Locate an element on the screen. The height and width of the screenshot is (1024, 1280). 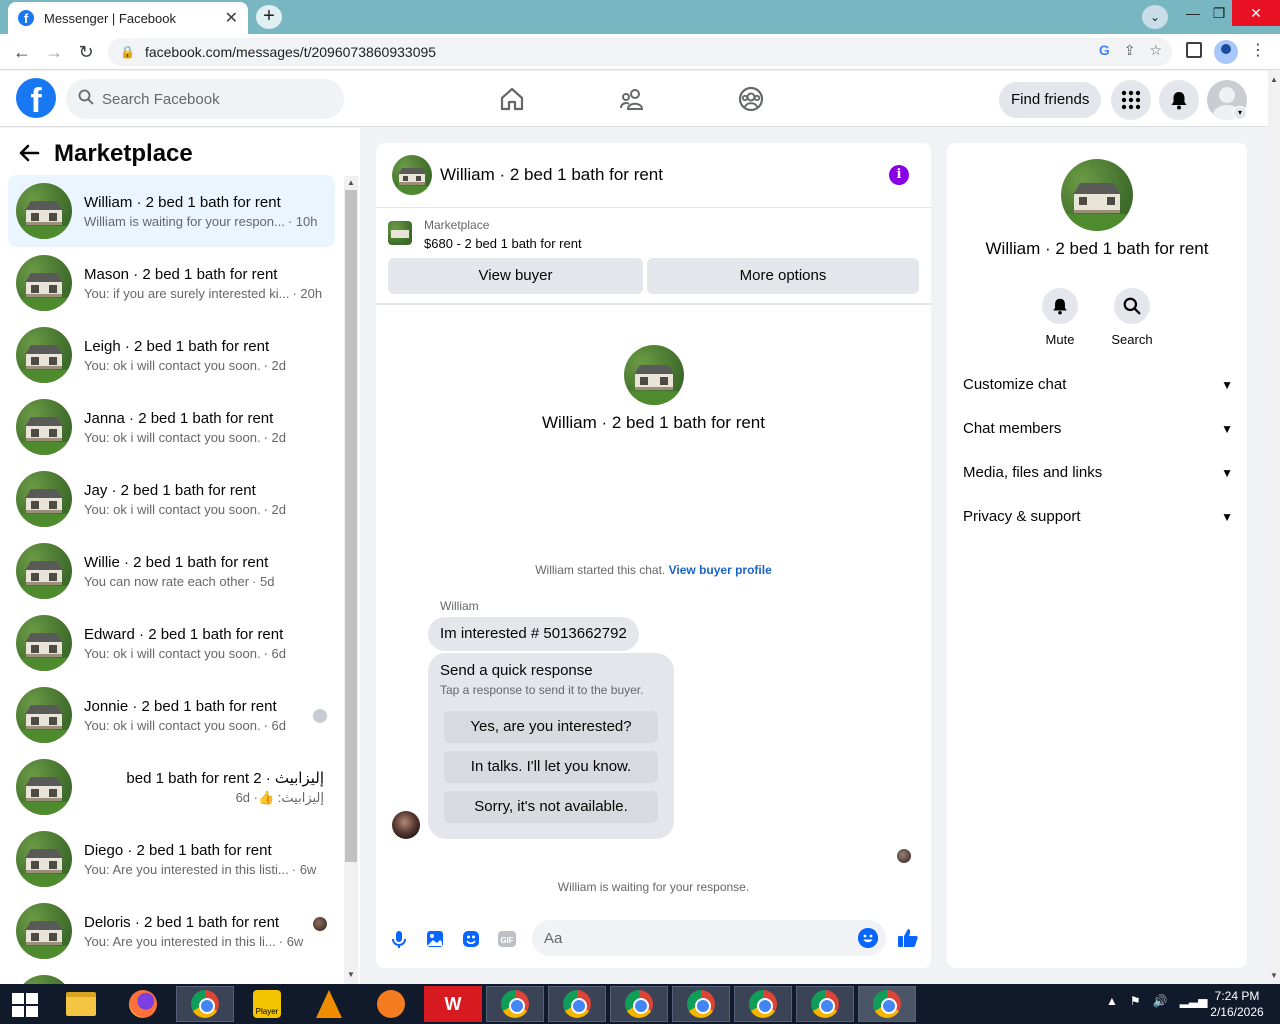
taskbar-clock: 7:24 PM 2/16/2026 is located at coordinates (1237, 1004).